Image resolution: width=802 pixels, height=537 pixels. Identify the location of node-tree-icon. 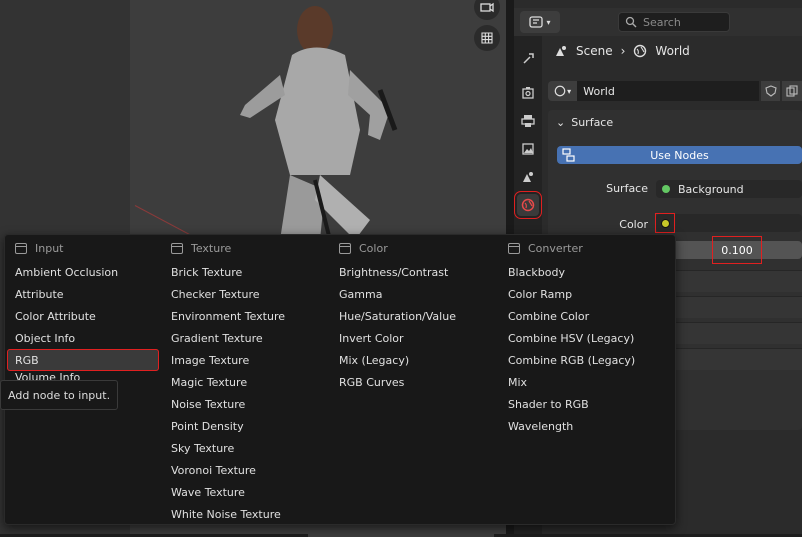
(568, 155).